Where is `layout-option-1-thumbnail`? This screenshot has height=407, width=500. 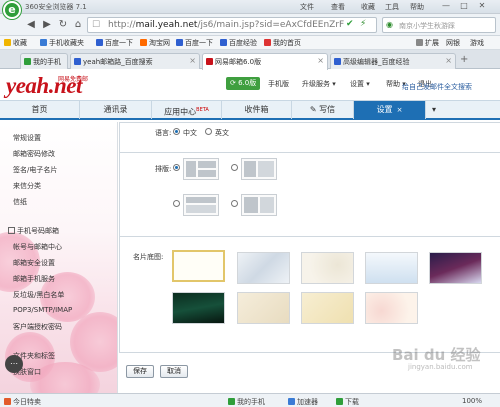 layout-option-1-thumbnail is located at coordinates (201, 169).